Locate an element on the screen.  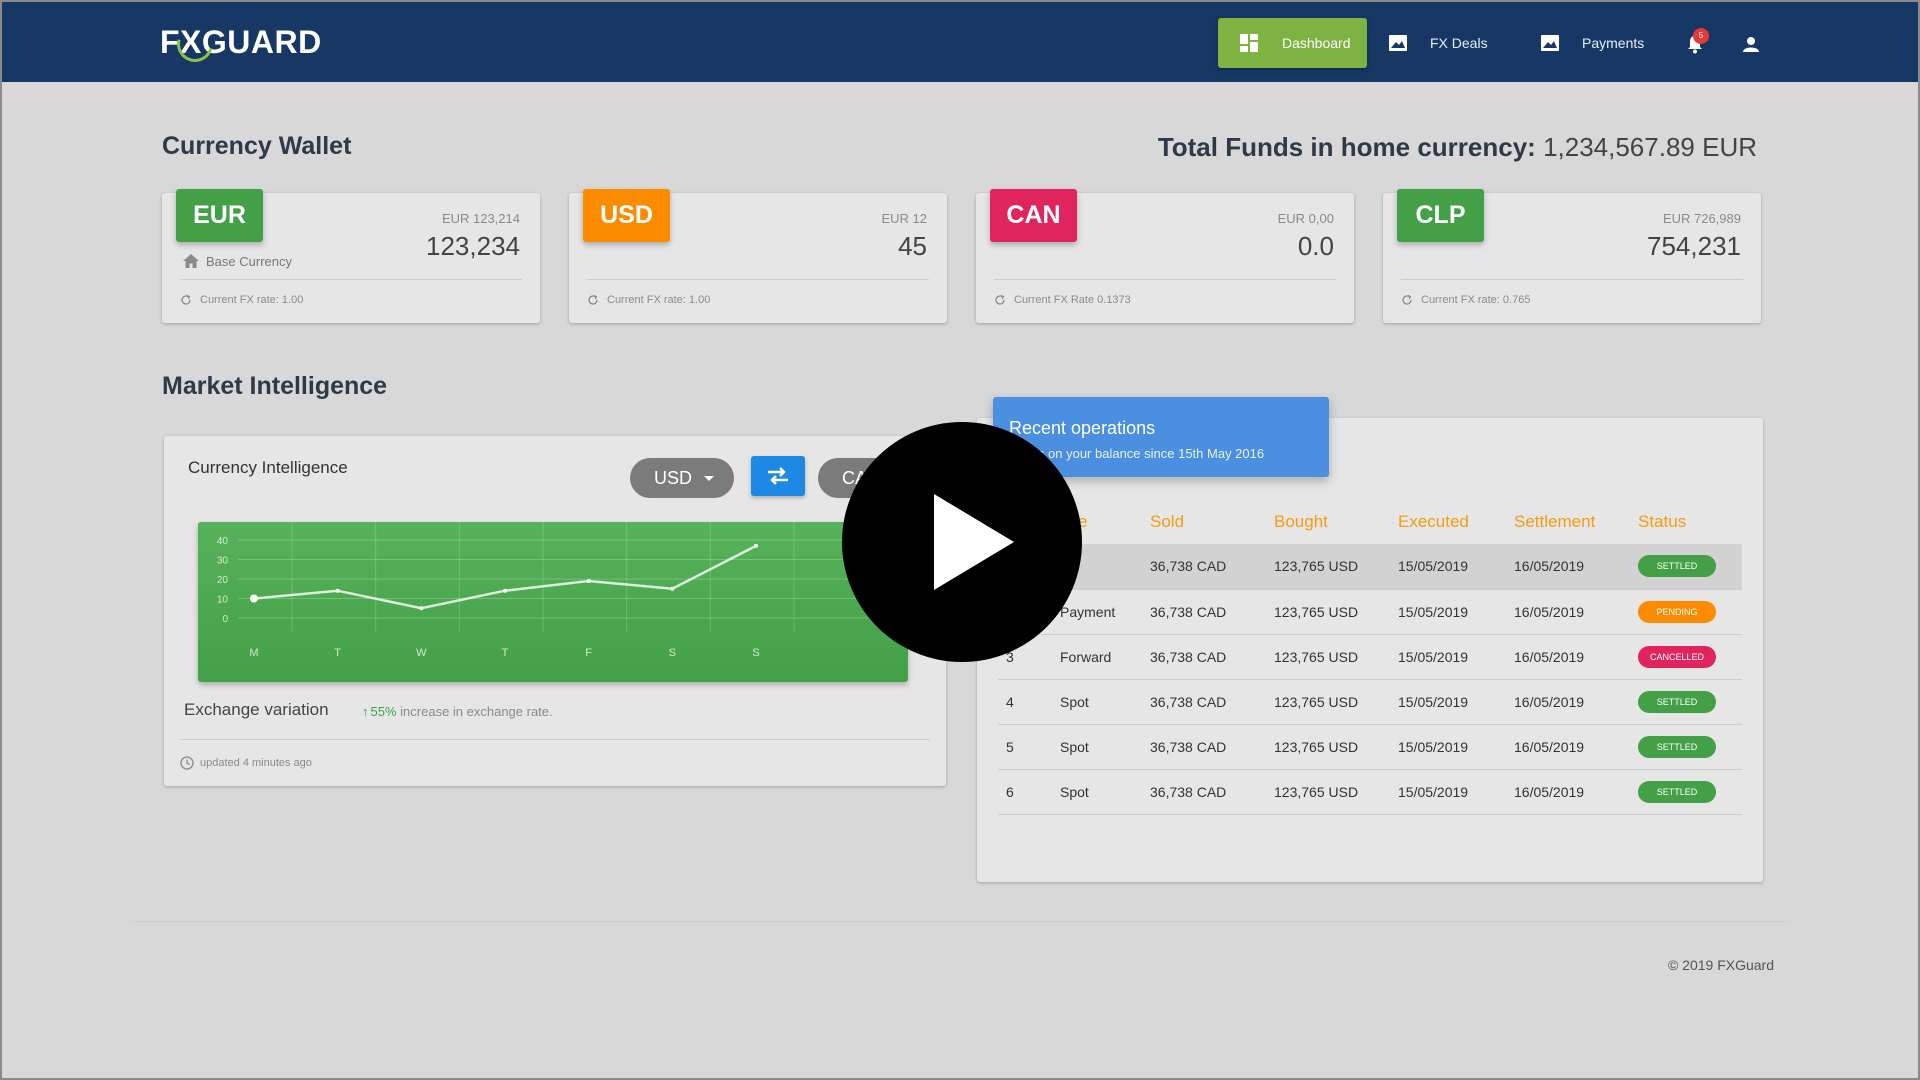
logo-text: FXGUARD is located at coordinates (241, 41).